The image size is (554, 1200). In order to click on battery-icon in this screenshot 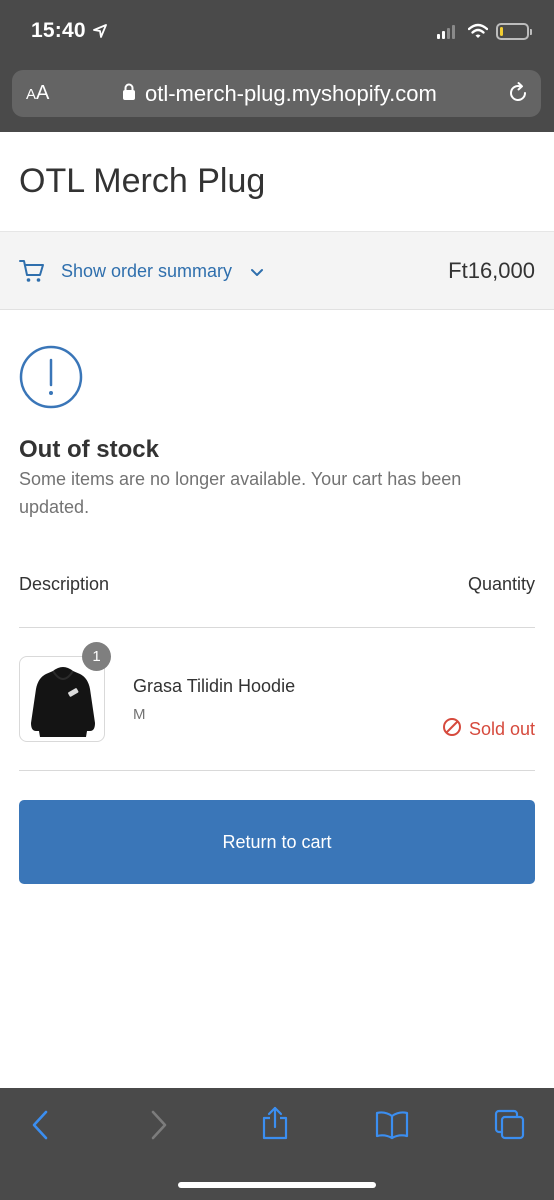, I will do `click(514, 31)`.